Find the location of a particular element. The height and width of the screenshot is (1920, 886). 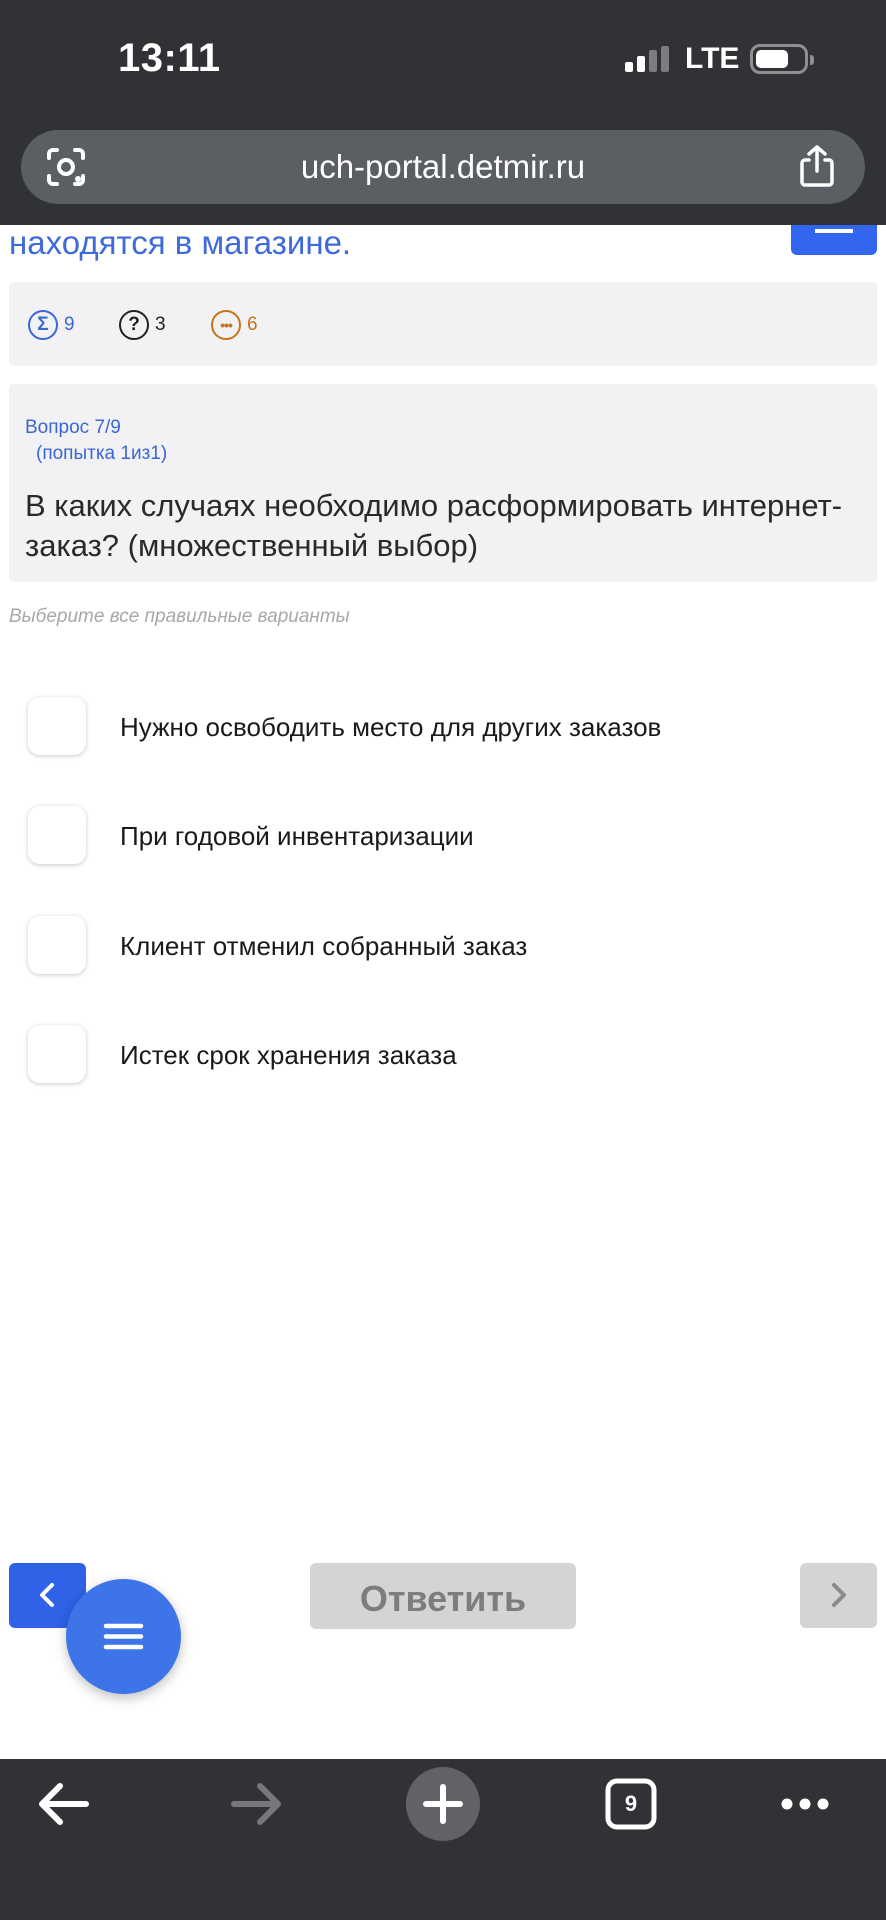

more-options-button is located at coordinates (805, 1804).